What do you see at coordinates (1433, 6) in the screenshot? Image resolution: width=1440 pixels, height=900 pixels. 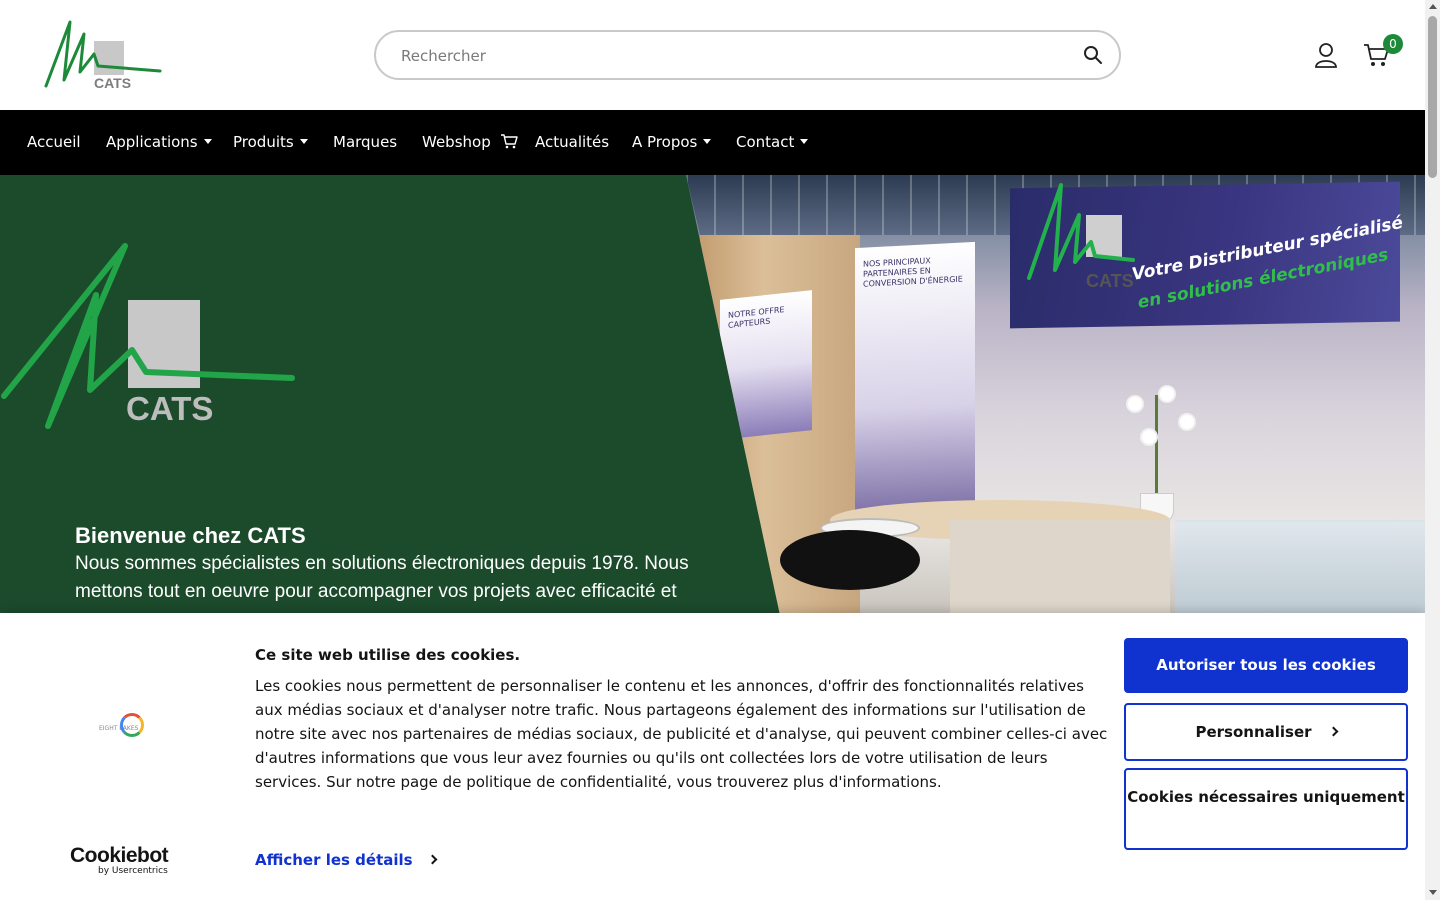 I see `scroll-up-arrow-icon` at bounding box center [1433, 6].